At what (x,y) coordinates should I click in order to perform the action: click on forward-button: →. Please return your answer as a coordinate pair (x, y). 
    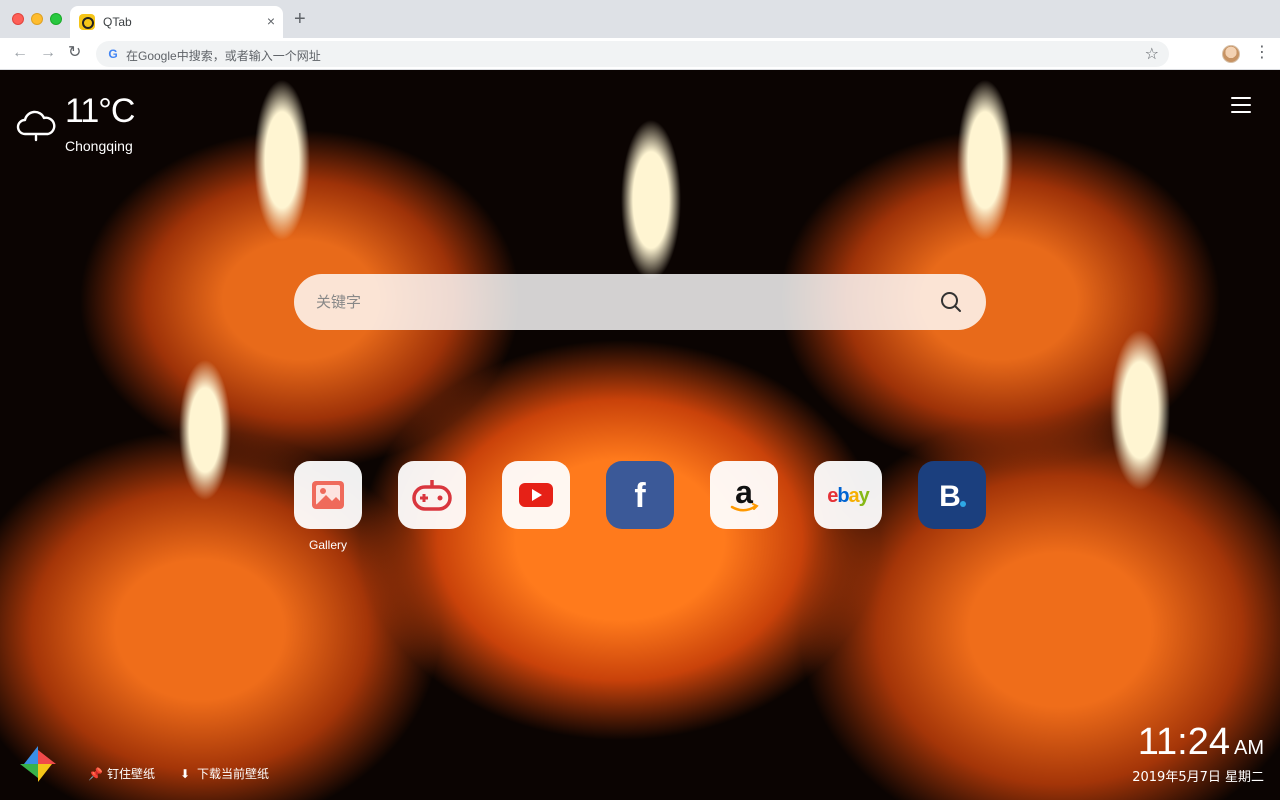
    Looking at the image, I should click on (48, 53).